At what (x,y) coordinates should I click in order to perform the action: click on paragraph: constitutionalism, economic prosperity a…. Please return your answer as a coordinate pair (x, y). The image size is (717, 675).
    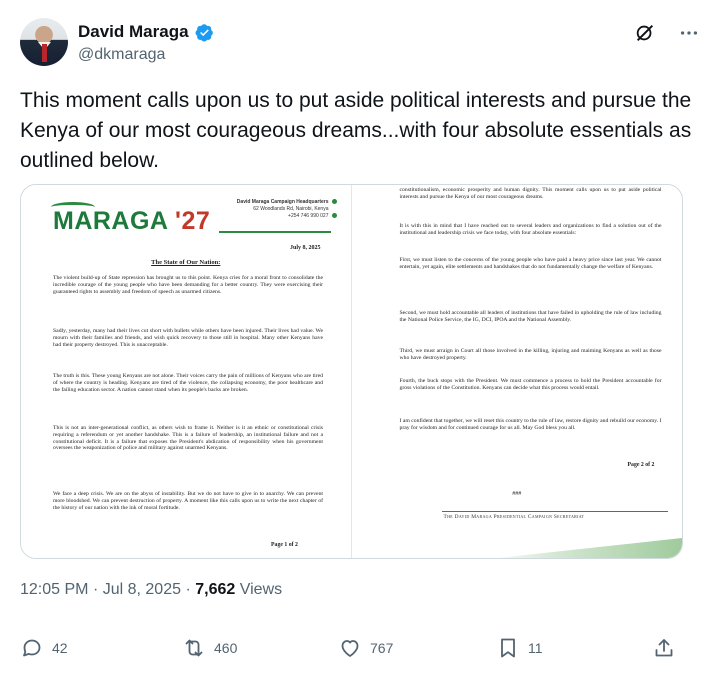
    Looking at the image, I should click on (530, 193).